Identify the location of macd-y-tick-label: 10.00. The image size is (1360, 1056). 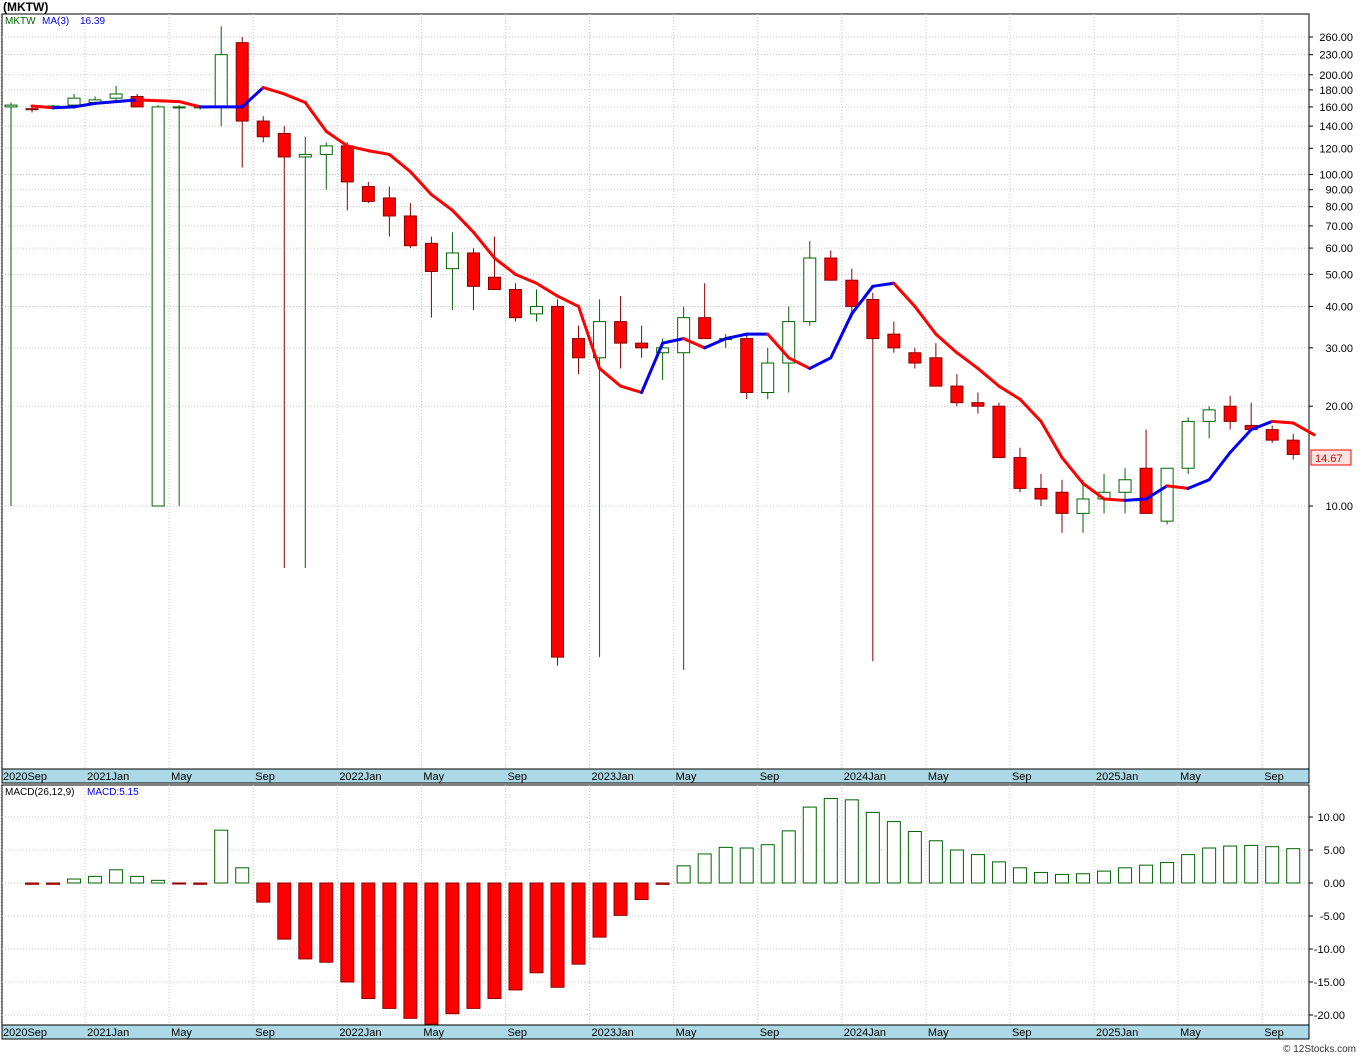
(1331, 818).